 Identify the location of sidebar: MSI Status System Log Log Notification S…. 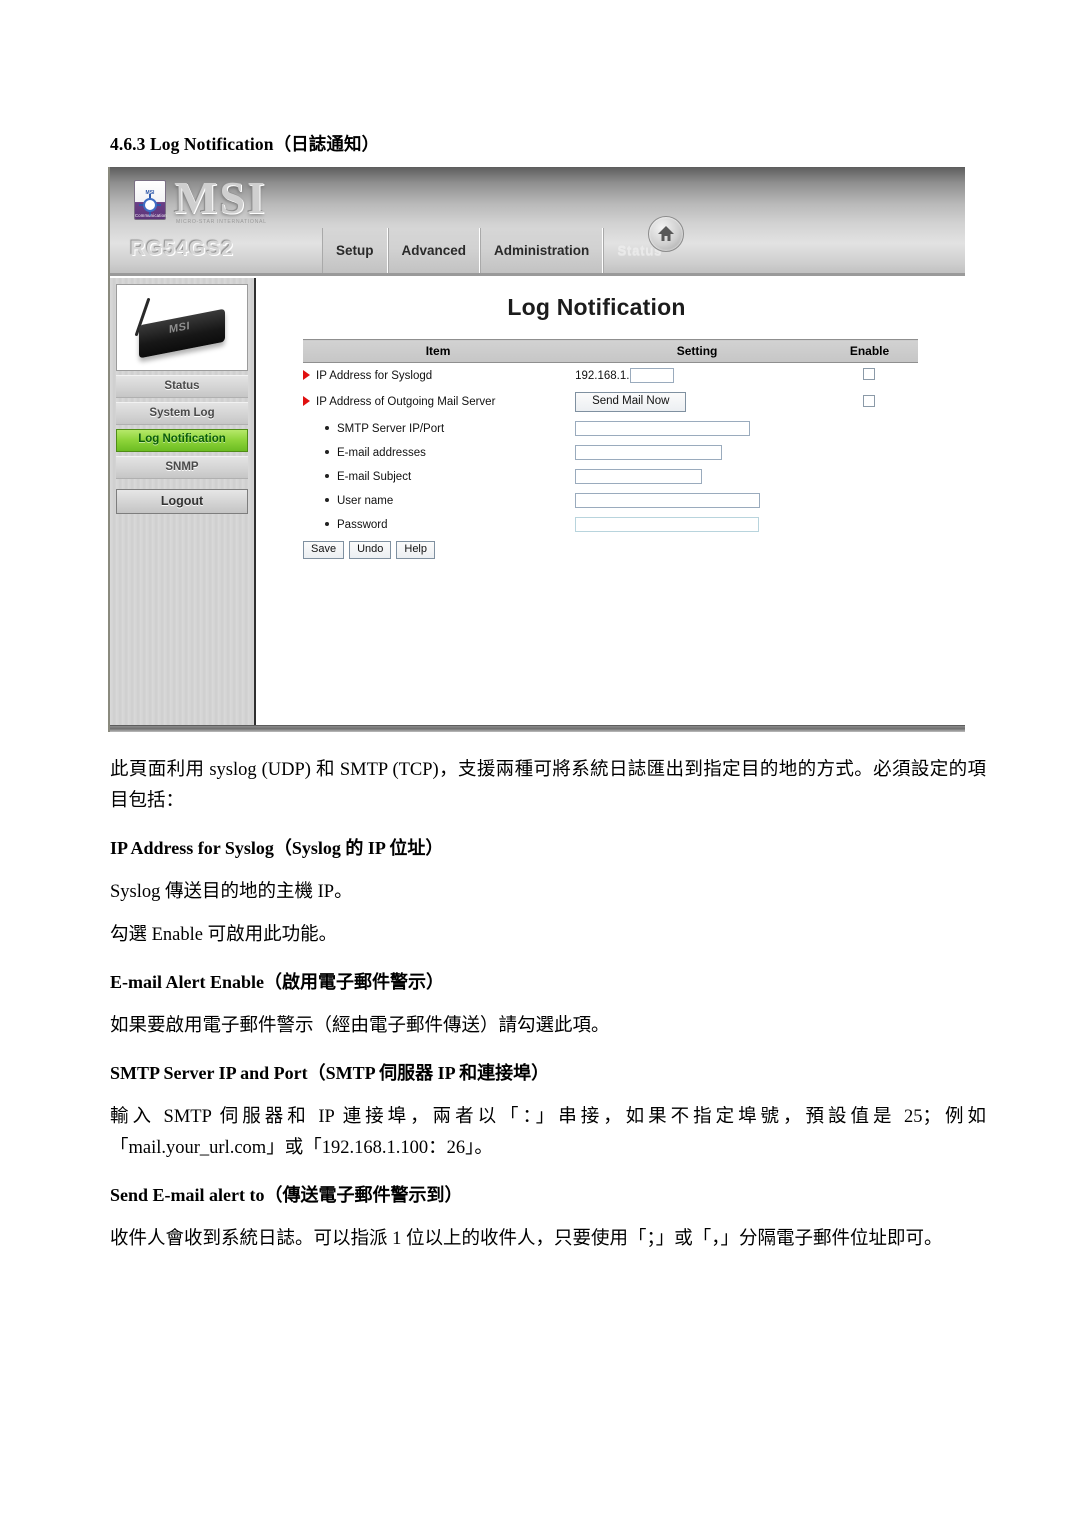
(183, 503).